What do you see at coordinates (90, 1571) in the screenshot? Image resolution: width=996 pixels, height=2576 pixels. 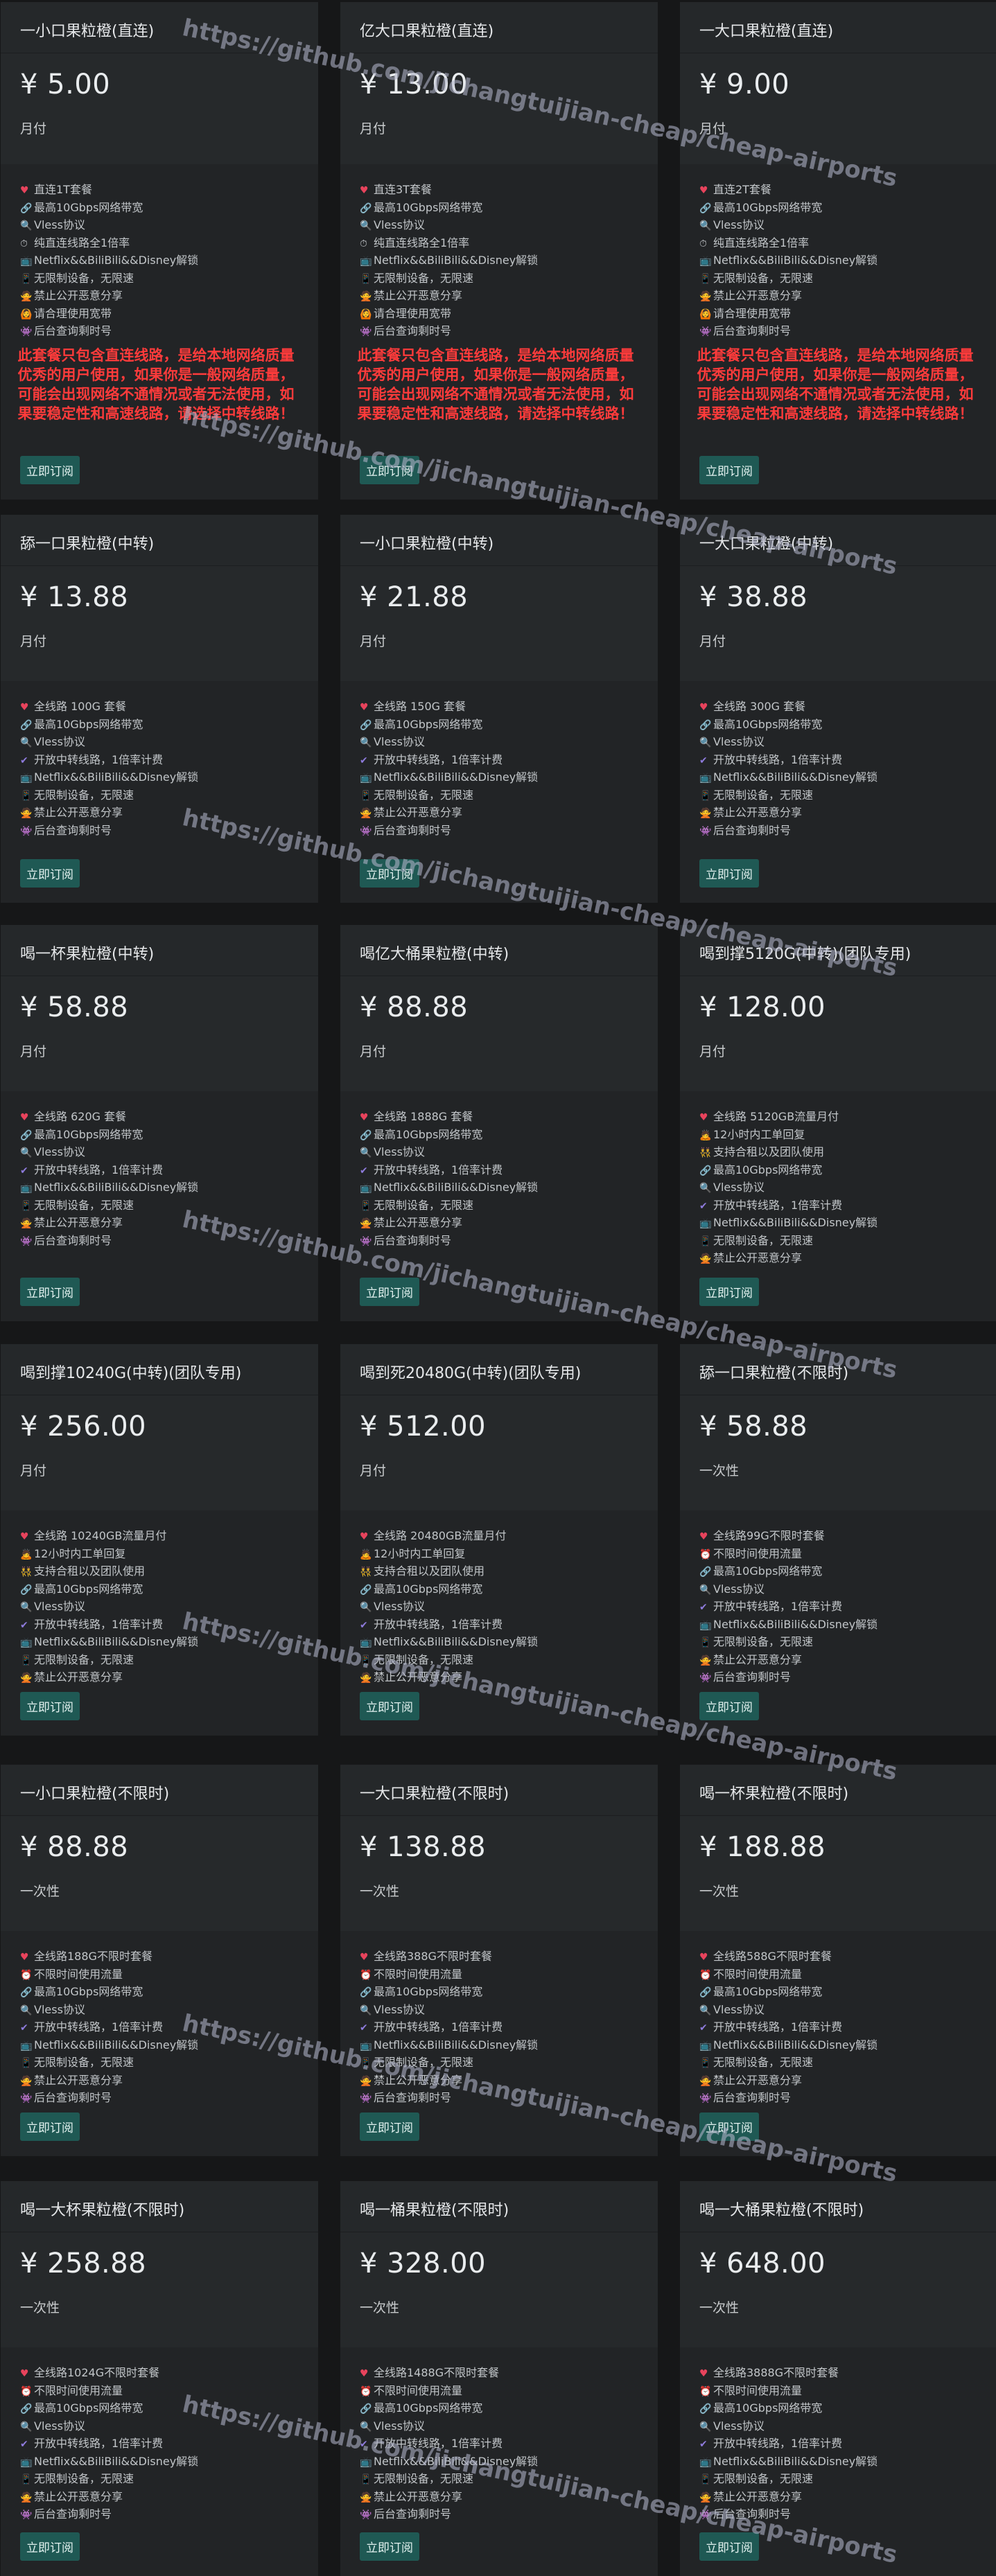 I see `feature-text: 支持合租以及团队使用` at bounding box center [90, 1571].